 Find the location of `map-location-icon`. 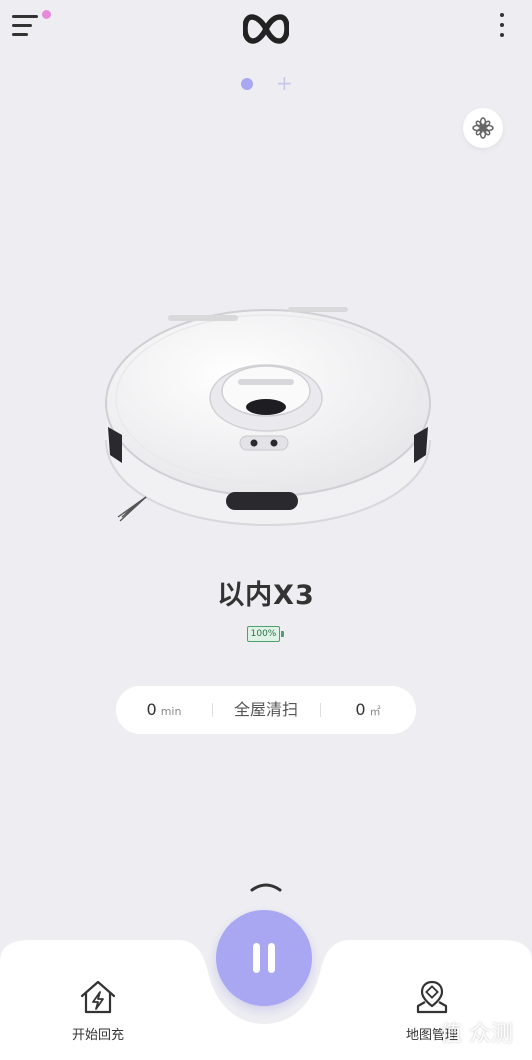

map-location-icon is located at coordinates (432, 997).